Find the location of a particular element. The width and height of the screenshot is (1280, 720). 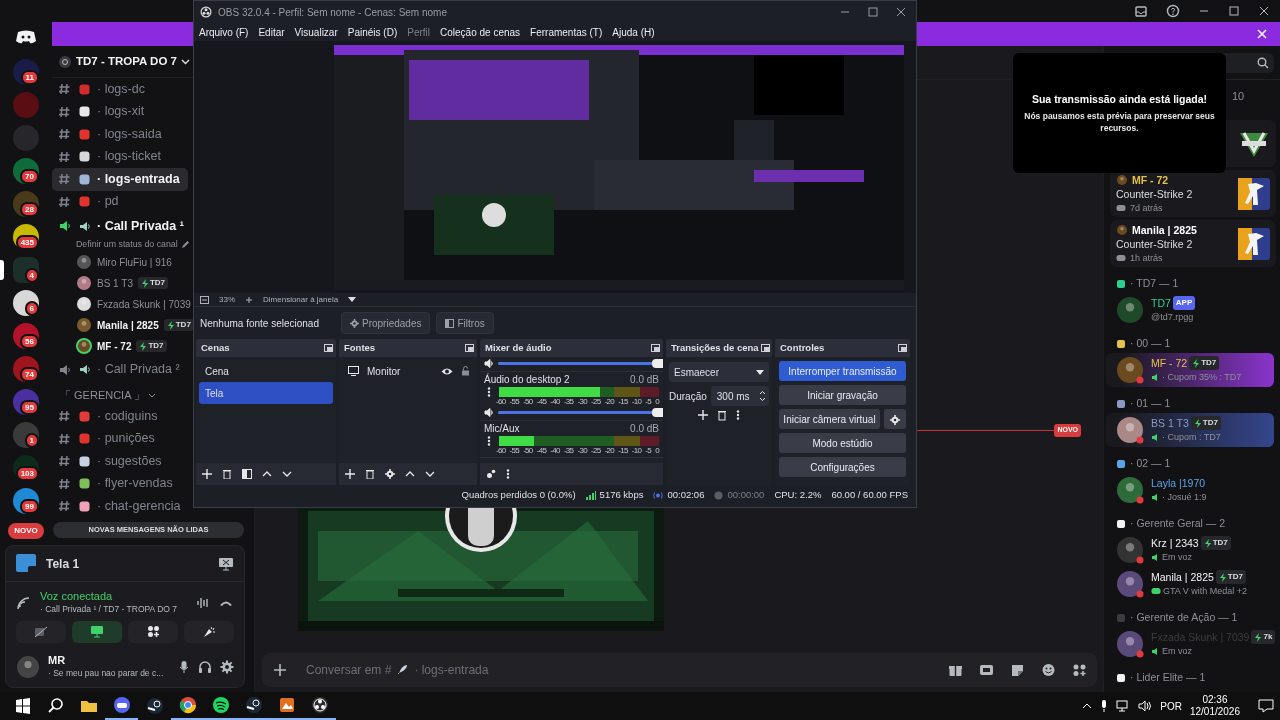

control-button: Iniciar gravação is located at coordinates (842, 395).